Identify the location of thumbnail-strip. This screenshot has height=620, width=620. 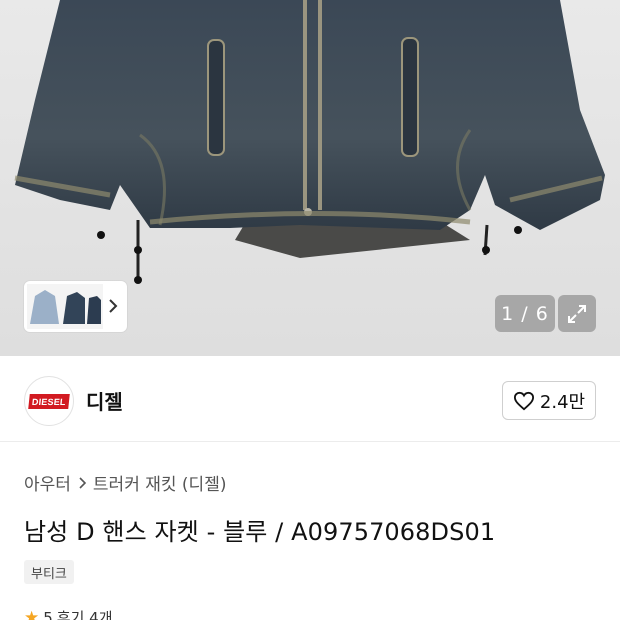
(75, 306).